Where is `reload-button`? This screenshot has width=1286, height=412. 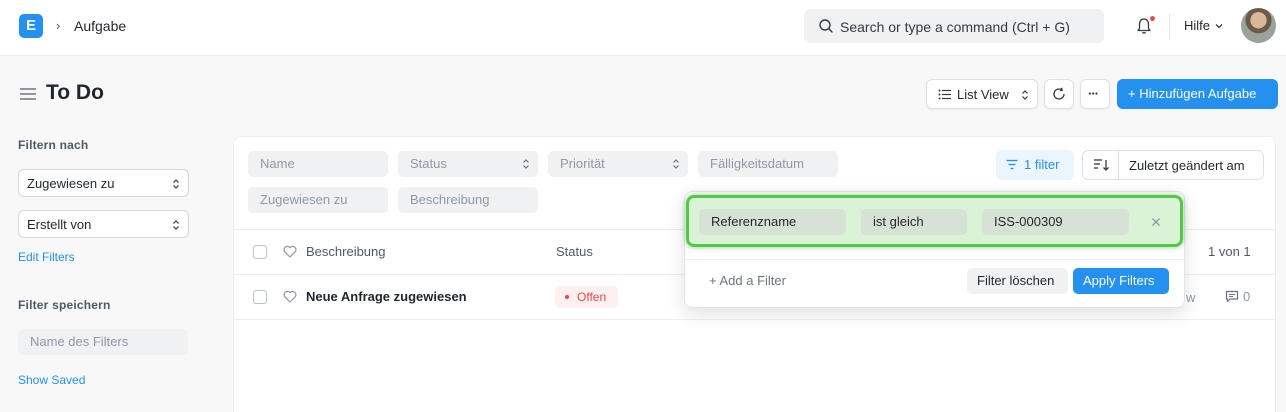 reload-button is located at coordinates (1059, 94).